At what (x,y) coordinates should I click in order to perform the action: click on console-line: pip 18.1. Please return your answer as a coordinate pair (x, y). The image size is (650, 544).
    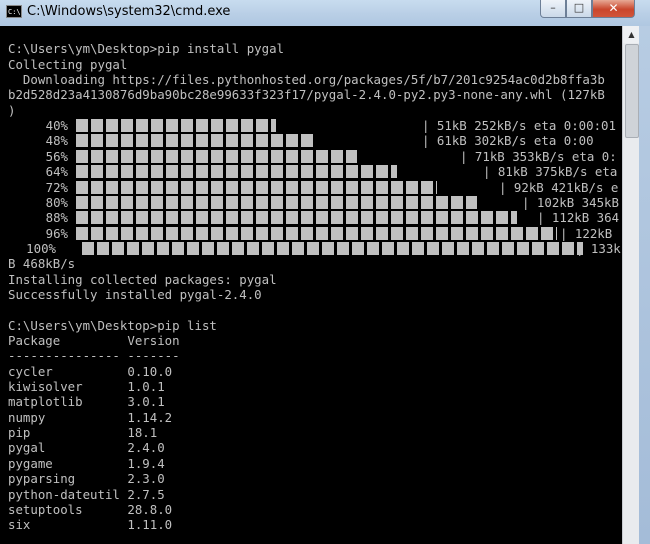
    Looking at the image, I should click on (83, 433).